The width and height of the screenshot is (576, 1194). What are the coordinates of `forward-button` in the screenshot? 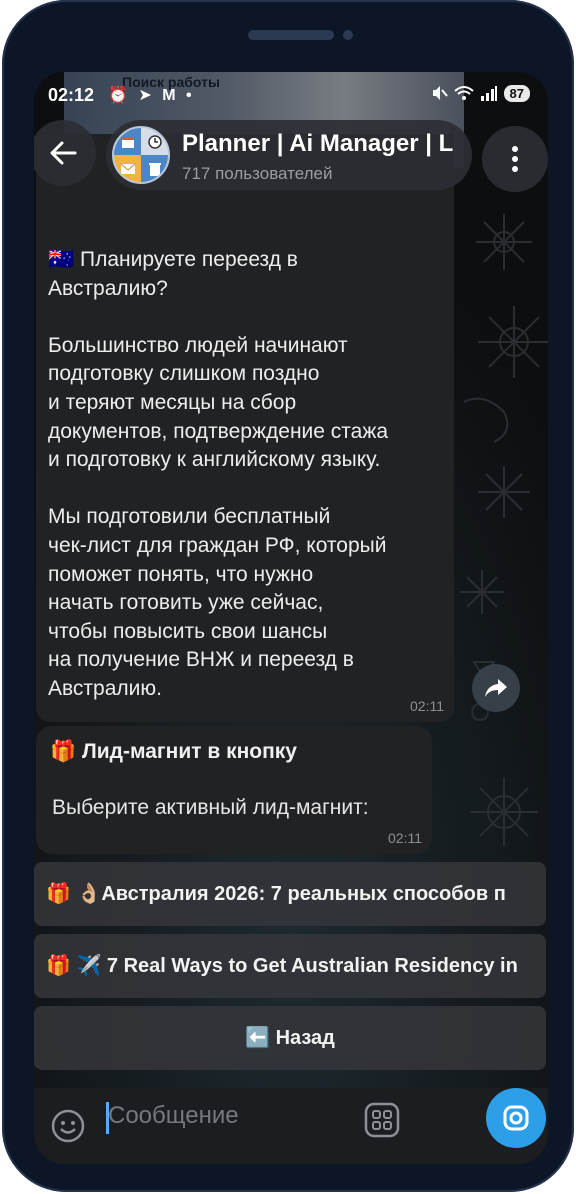 It's located at (496, 688).